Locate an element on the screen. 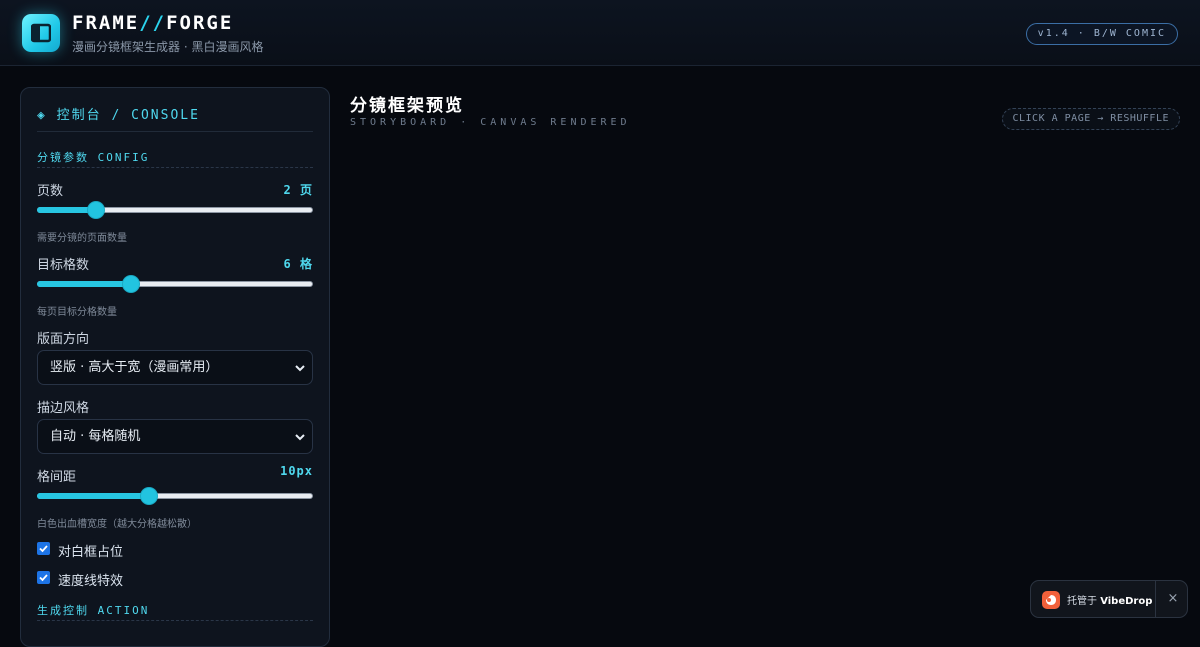 This screenshot has height=647, width=1200. gutter-label: 格间距 is located at coordinates (57, 477).